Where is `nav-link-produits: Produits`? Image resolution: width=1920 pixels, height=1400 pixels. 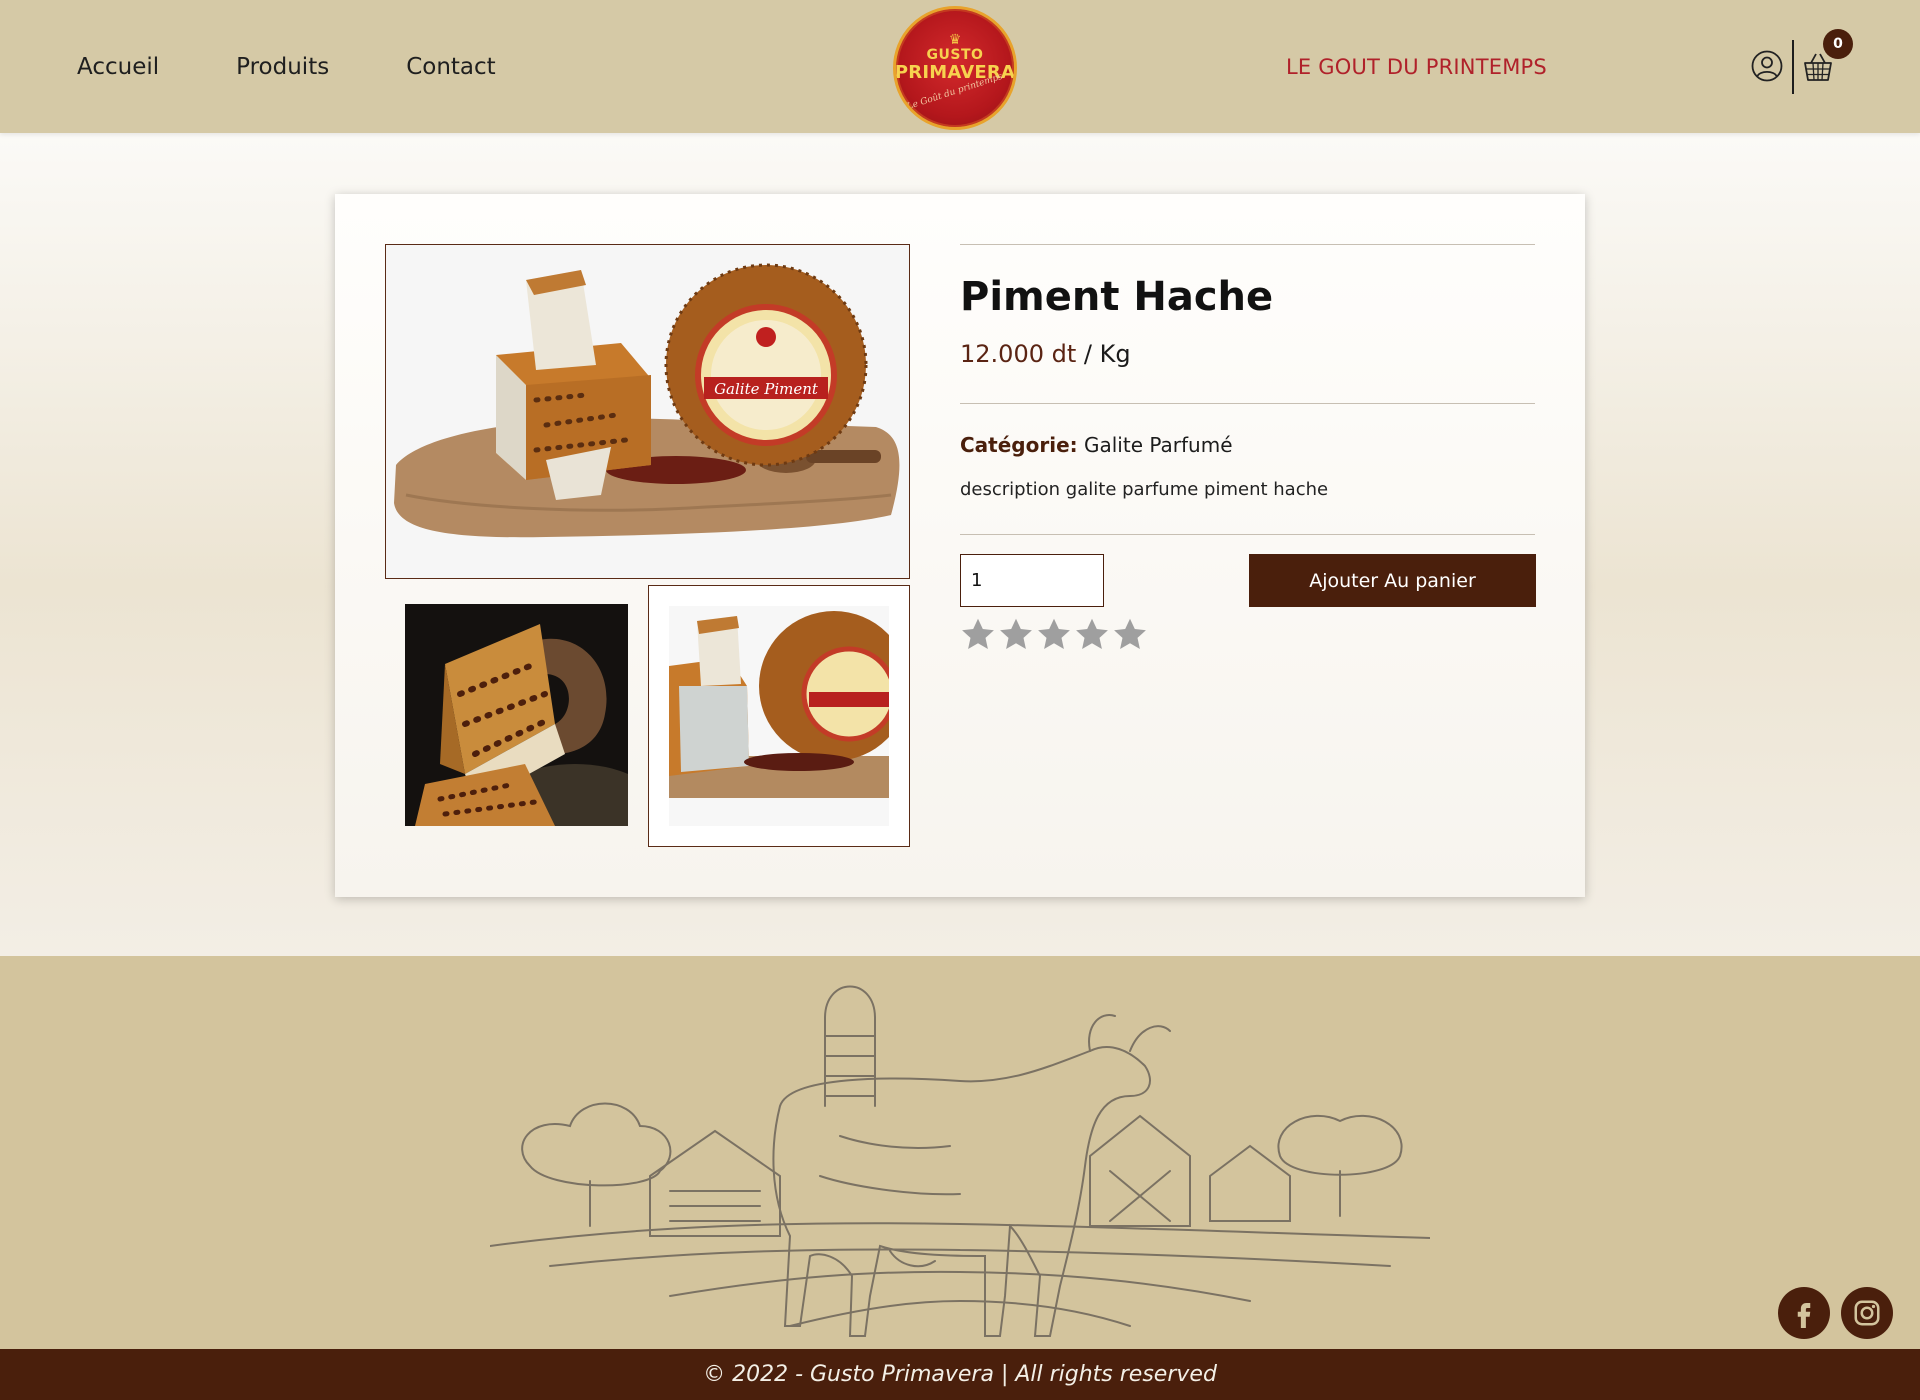 nav-link-produits: Produits is located at coordinates (282, 67).